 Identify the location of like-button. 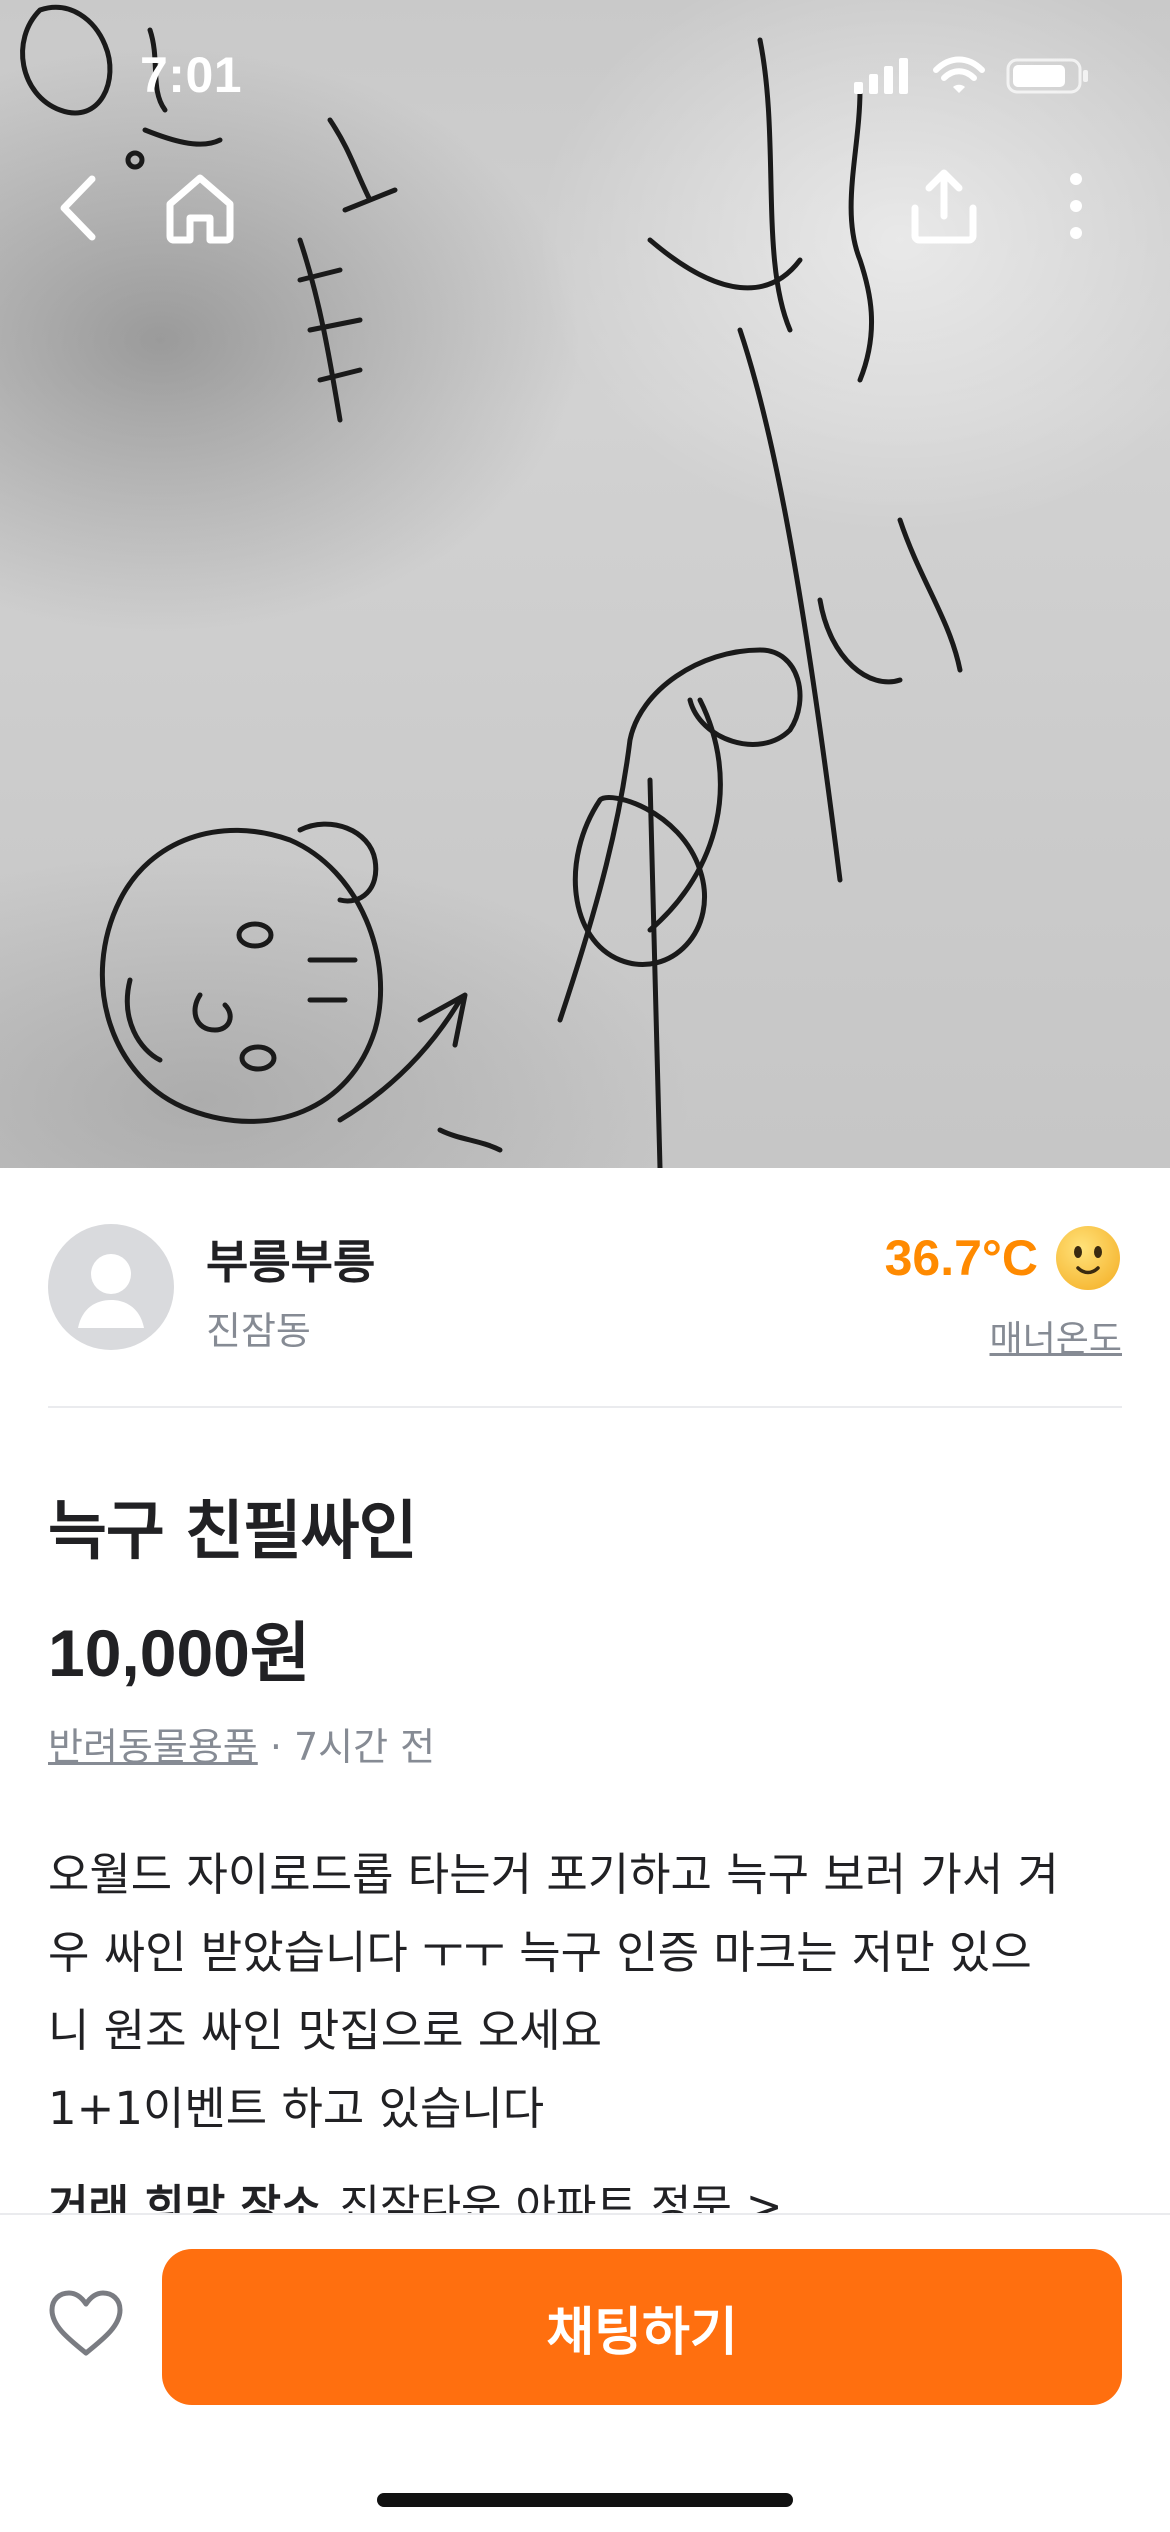
(86, 2325).